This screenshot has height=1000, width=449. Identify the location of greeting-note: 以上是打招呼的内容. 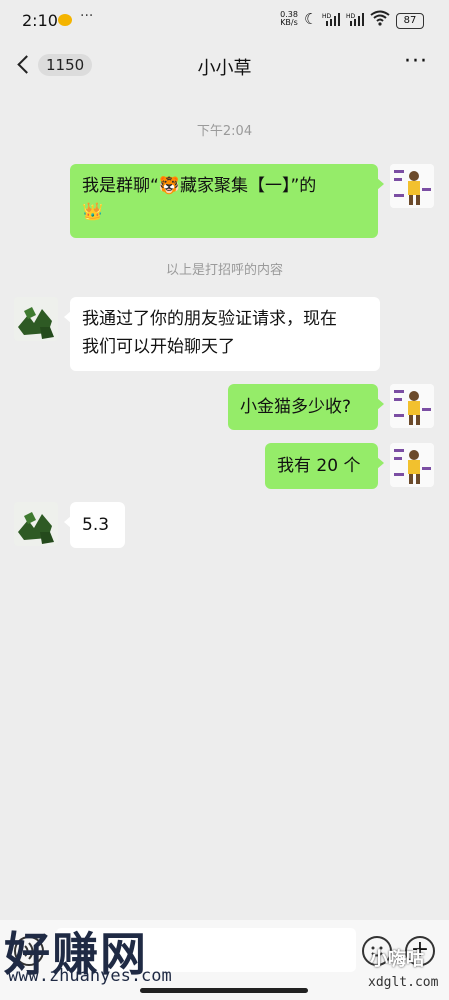
(224, 270).